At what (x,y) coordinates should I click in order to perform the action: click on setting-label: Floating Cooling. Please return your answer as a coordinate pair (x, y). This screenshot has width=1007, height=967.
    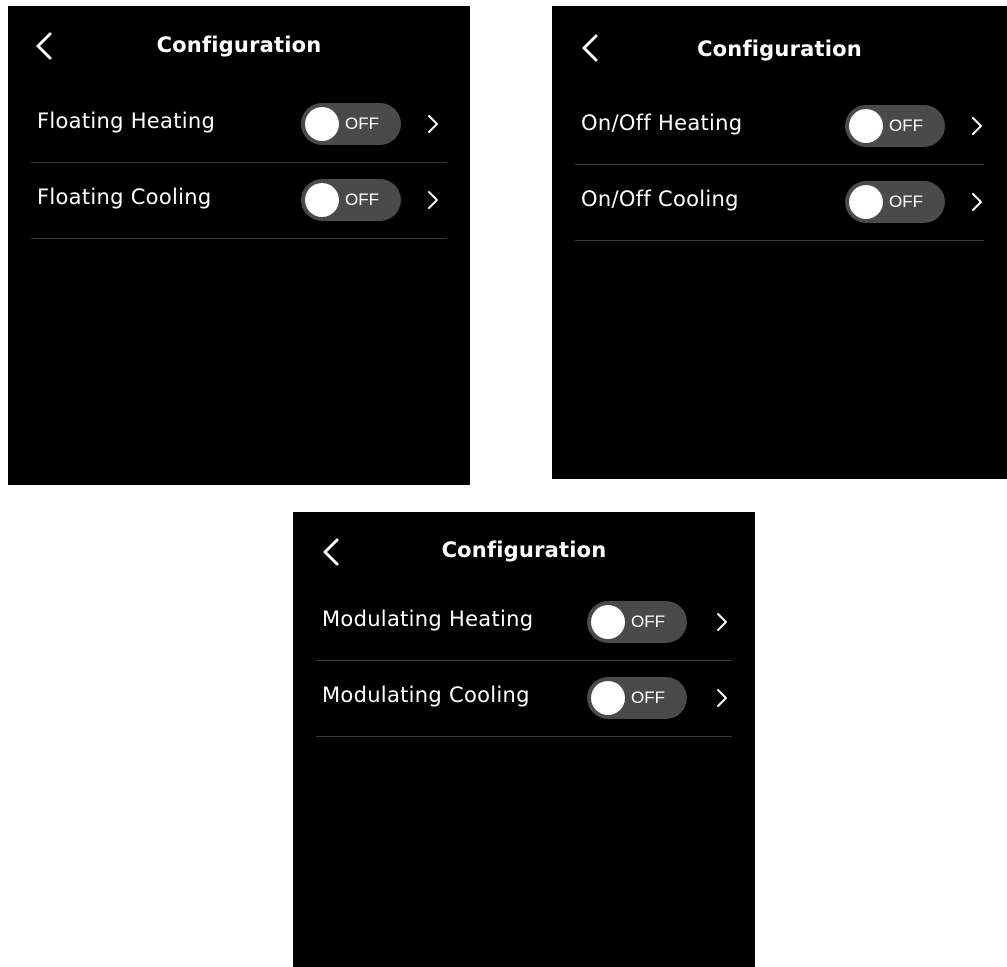
    Looking at the image, I should click on (124, 197).